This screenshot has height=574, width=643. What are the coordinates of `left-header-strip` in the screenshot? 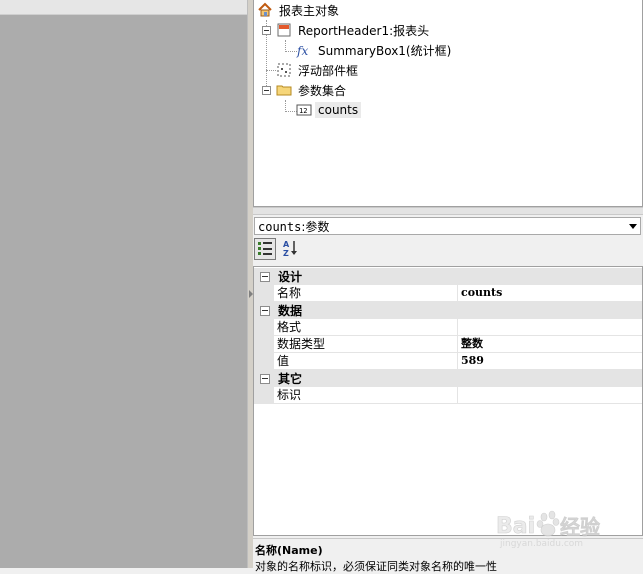 It's located at (123, 7).